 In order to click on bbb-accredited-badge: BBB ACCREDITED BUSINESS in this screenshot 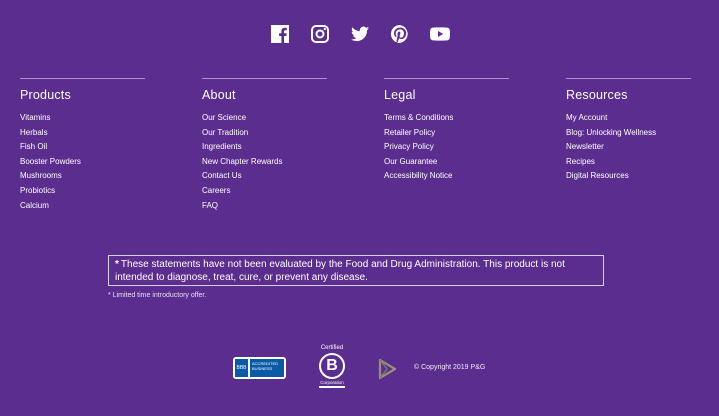, I will do `click(259, 368)`.